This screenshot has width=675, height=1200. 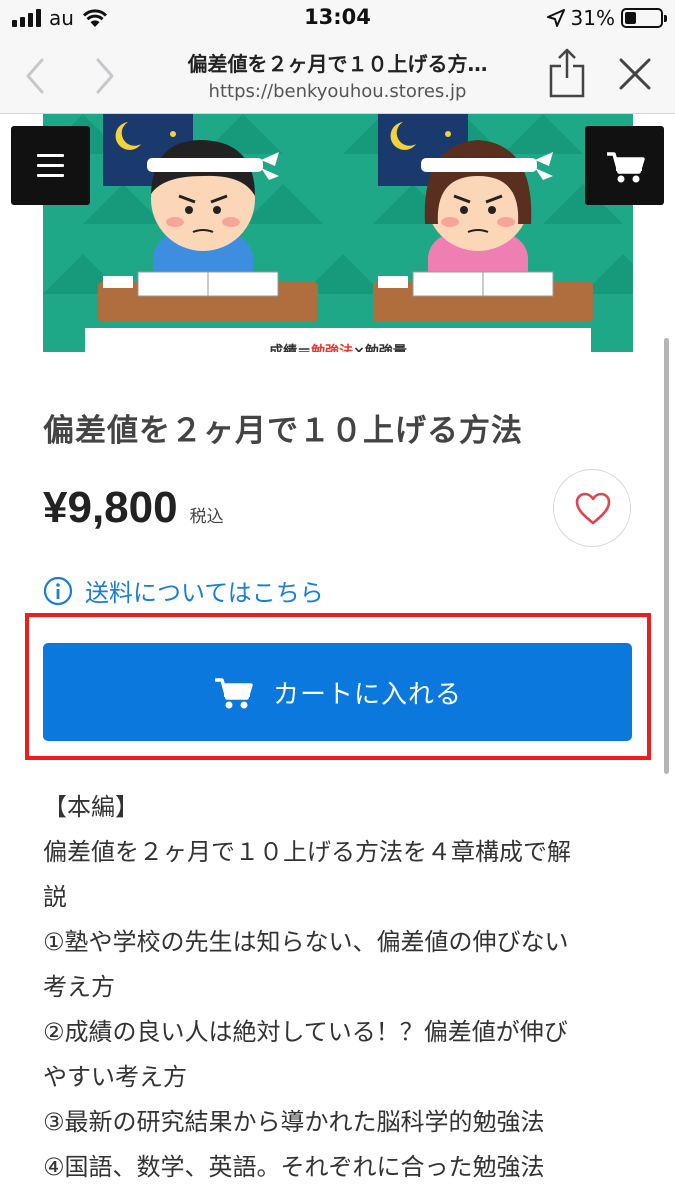 I want to click on battery-icon, so click(x=644, y=18).